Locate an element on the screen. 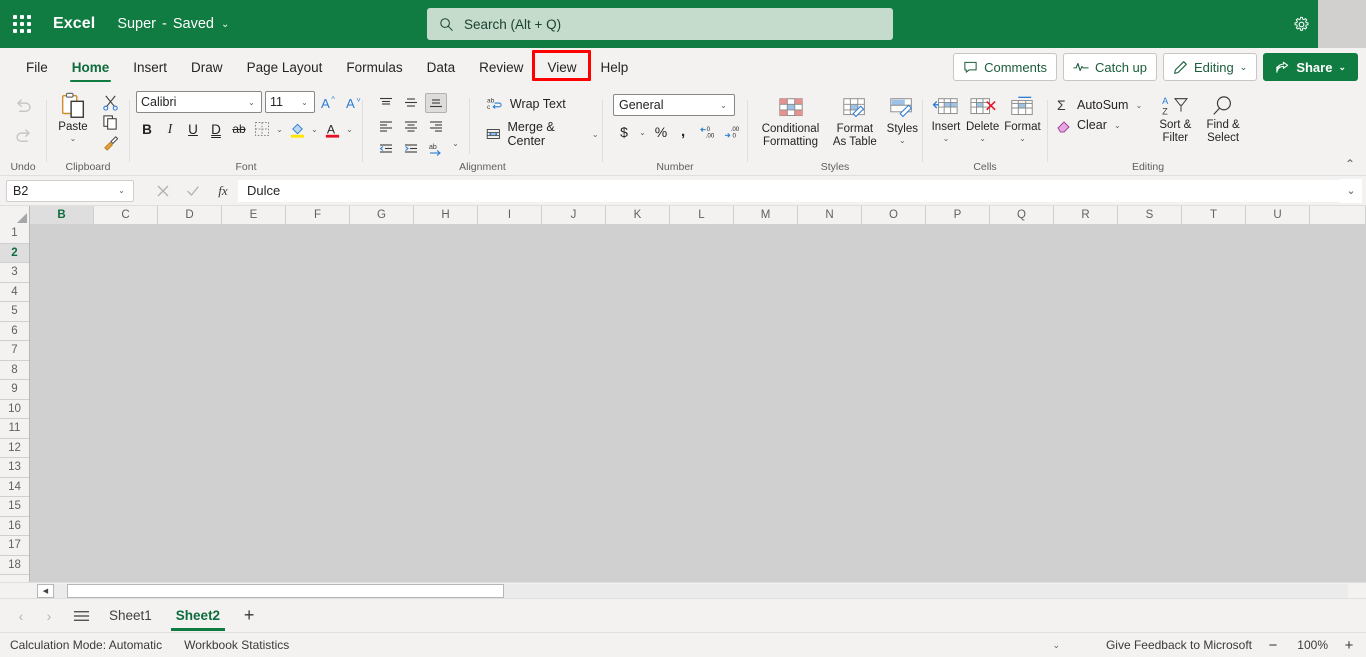 The width and height of the screenshot is (1366, 657). decrease-decimal-button: .00 0 is located at coordinates (733, 132).